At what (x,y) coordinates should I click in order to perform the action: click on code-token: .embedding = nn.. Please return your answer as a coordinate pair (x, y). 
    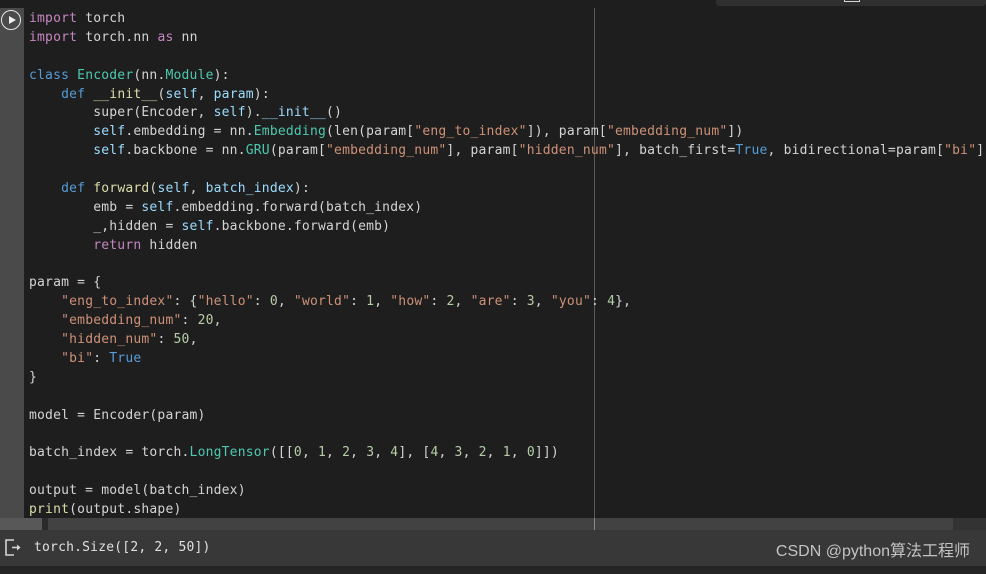
    Looking at the image, I should click on (189, 132).